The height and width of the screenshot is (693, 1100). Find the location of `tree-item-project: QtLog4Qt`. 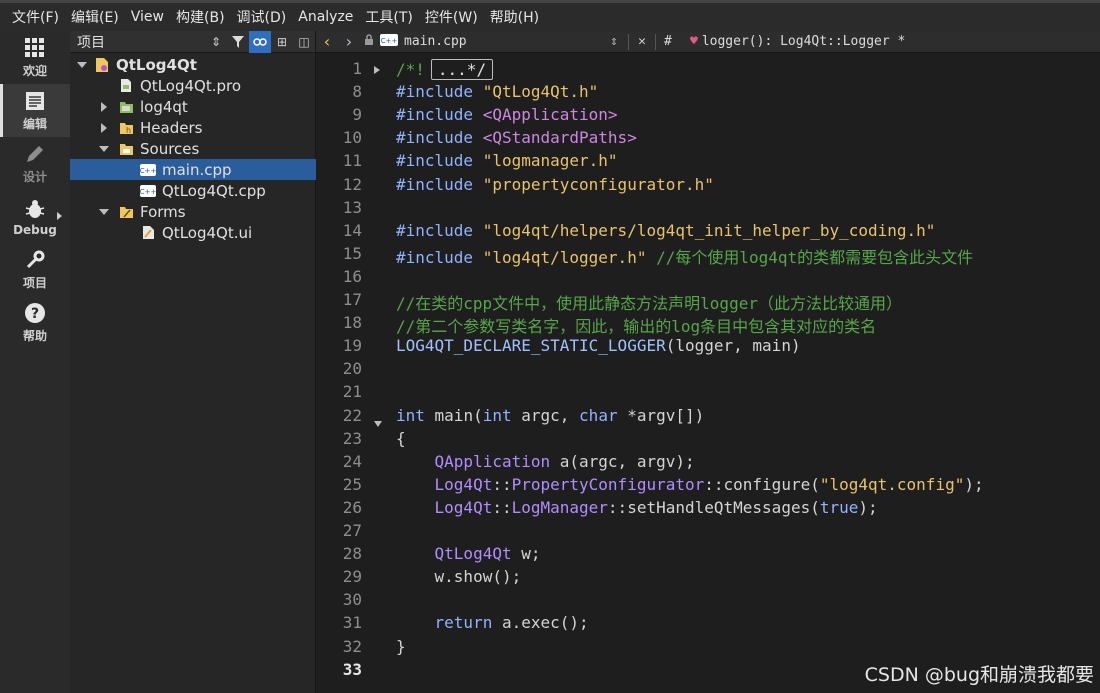

tree-item-project: QtLog4Qt is located at coordinates (195, 64).